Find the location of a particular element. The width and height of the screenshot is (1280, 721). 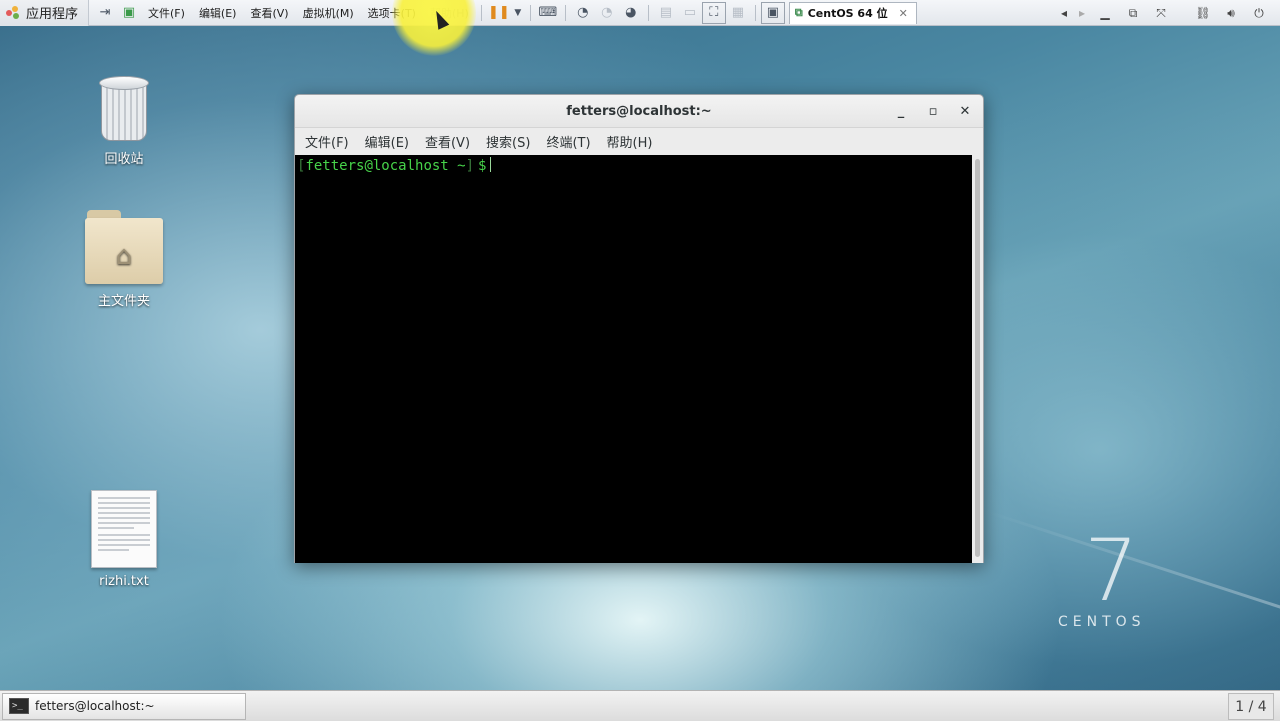

volume-icon: 🔊︎ is located at coordinates (1231, 13).